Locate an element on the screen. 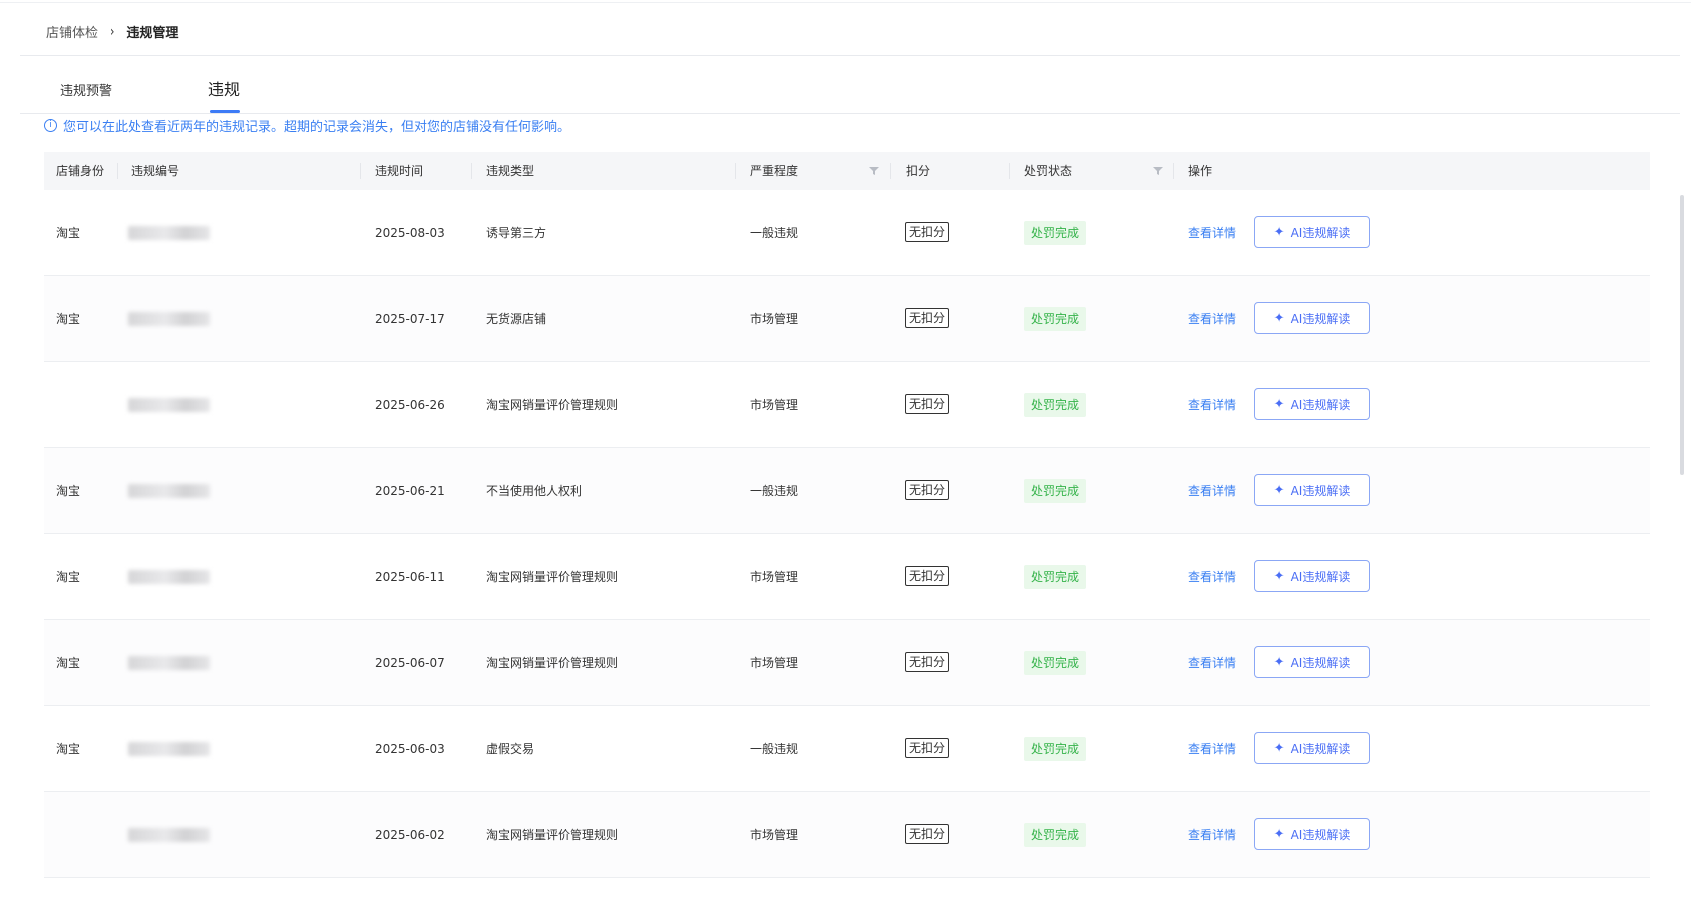 The width and height of the screenshot is (1691, 924). date-cell: 2025-06-11 is located at coordinates (410, 577).